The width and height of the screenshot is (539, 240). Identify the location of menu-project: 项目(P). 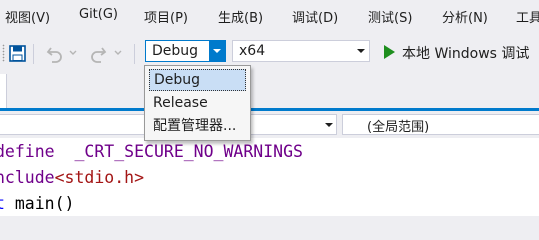
(166, 16).